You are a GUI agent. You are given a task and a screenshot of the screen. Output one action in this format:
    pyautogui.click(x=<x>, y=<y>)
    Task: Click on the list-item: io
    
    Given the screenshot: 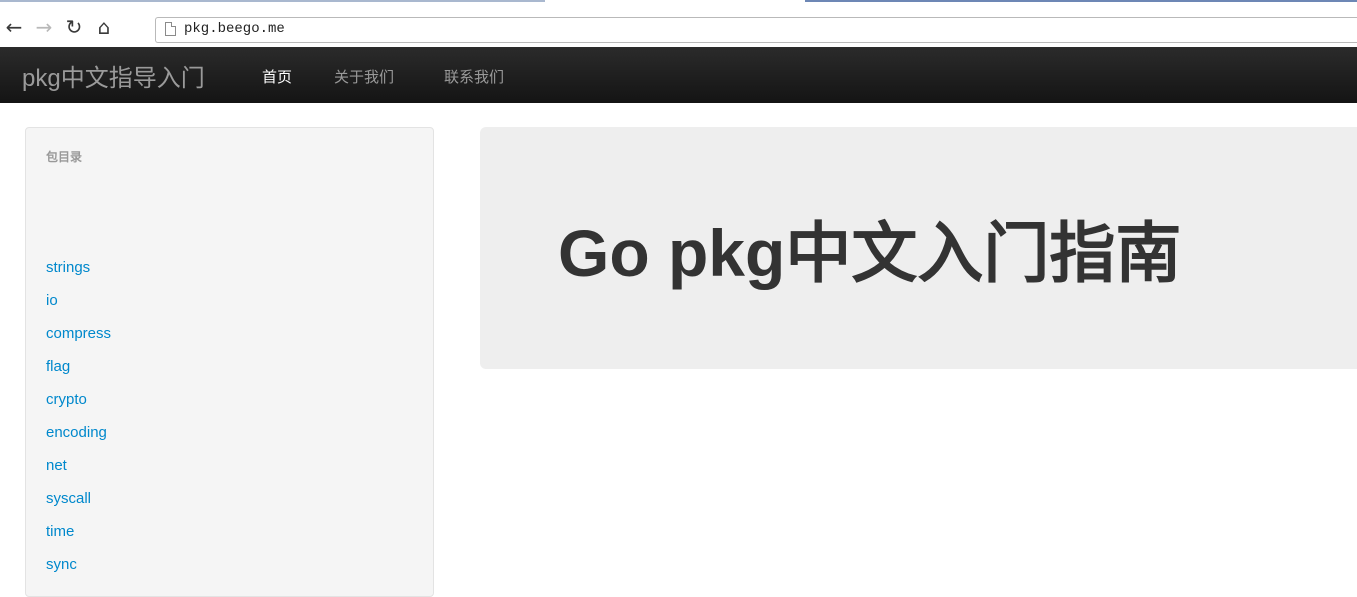 What is the action you would take?
    pyautogui.click(x=78, y=305)
    